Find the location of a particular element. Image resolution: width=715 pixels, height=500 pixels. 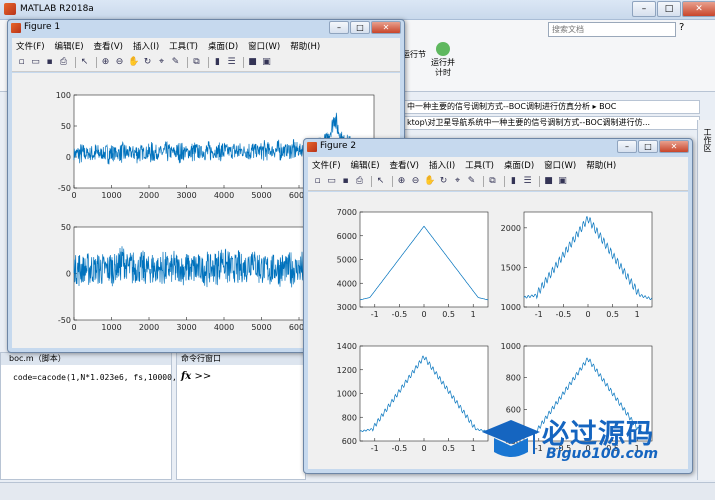

figure2-title-bar: Figure 2 – □ ✕ is located at coordinates (498, 147).